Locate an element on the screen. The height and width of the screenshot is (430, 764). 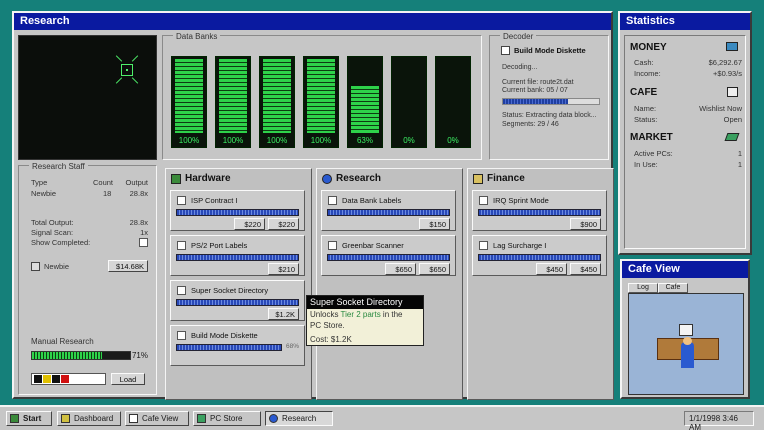
pc-store-icon is located at coordinates (201, 418).